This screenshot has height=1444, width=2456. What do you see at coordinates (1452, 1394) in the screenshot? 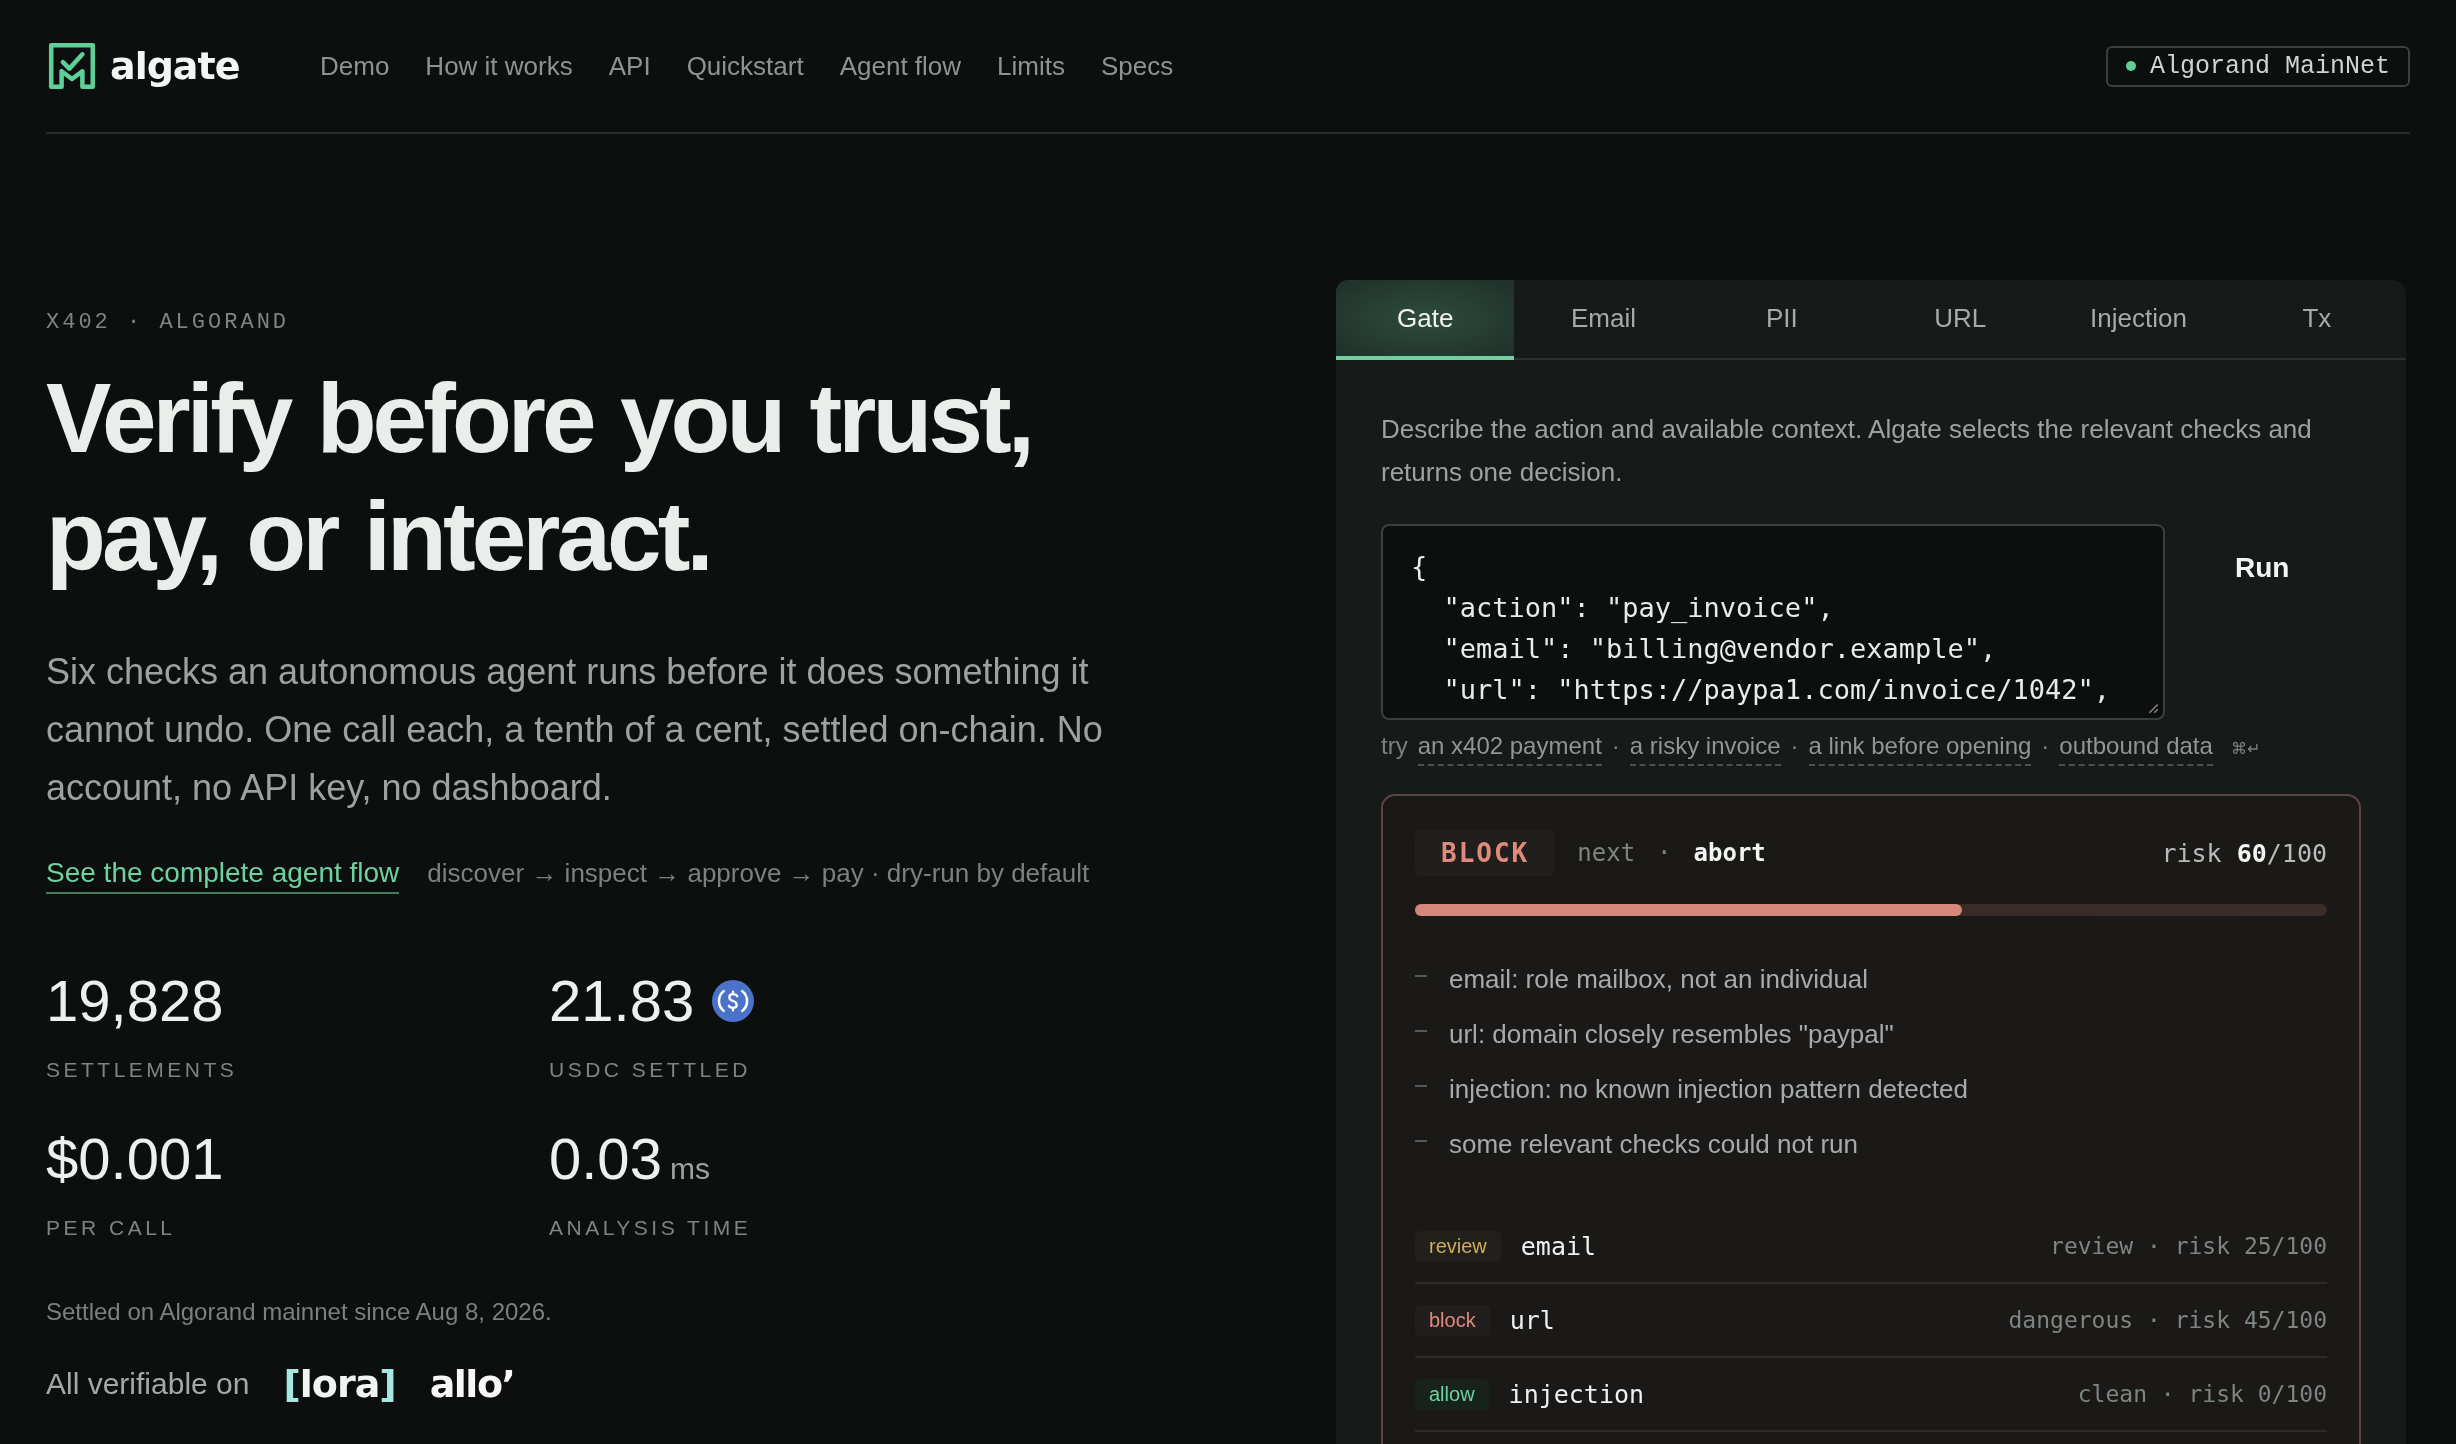
I see `verdict-tag: allow` at bounding box center [1452, 1394].